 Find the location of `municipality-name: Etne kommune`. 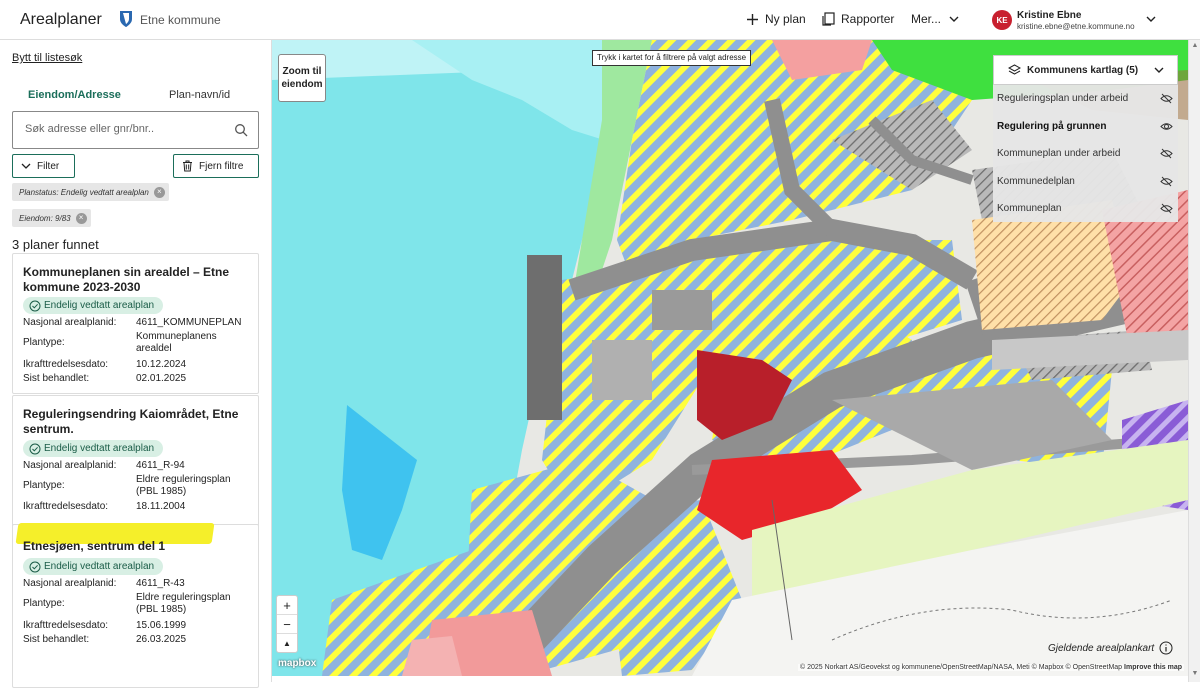

municipality-name: Etne kommune is located at coordinates (180, 20).